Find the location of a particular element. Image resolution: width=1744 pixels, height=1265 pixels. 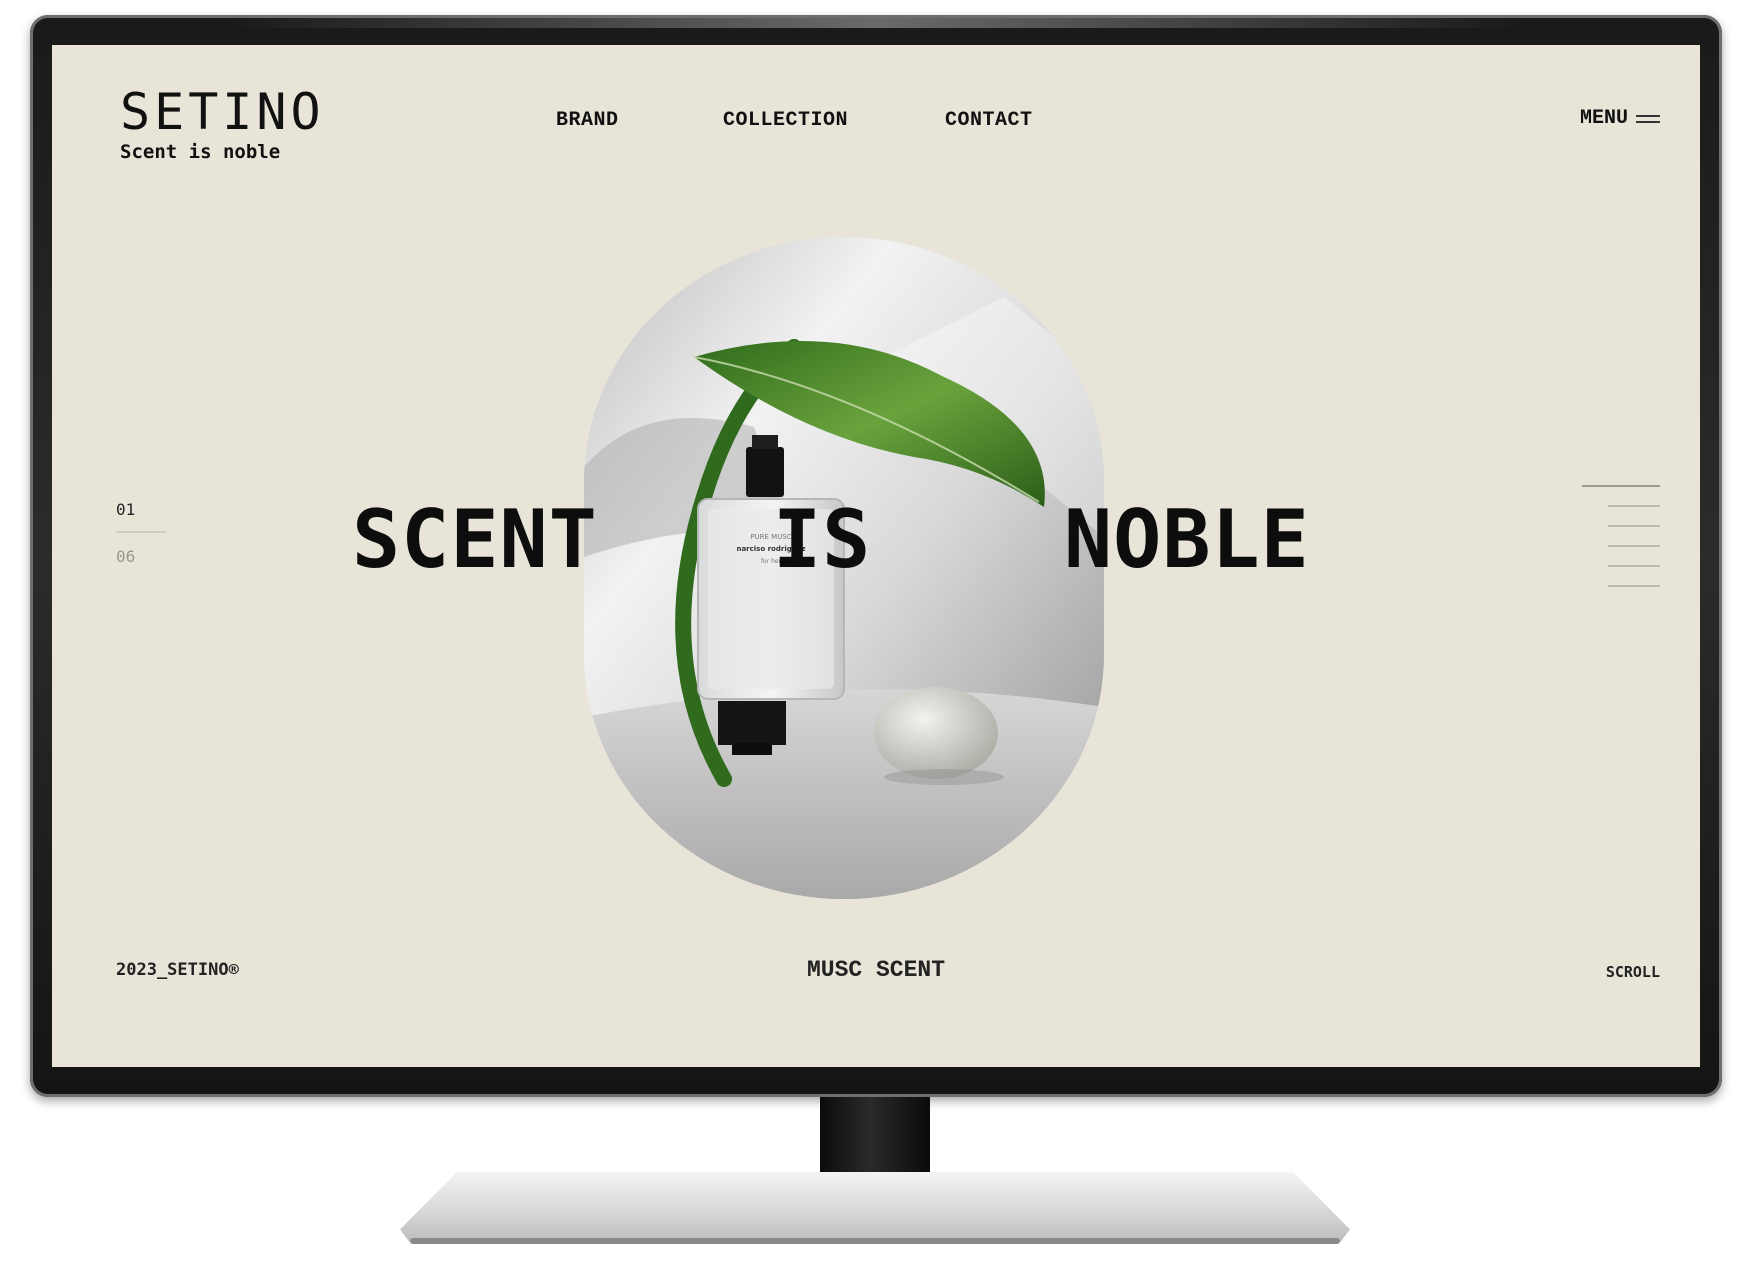

monitor-stand-base is located at coordinates (875, 1207).